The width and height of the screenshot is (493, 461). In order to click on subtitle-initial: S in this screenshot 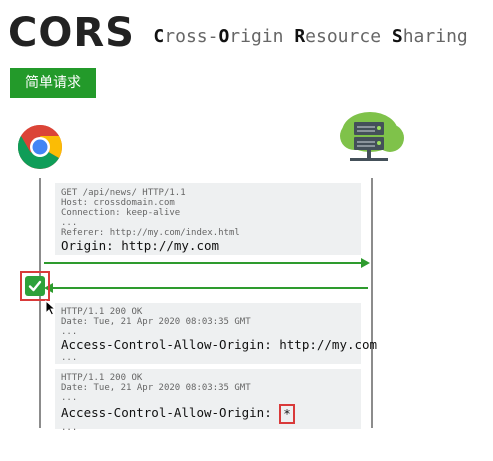, I will do `click(397, 36)`.